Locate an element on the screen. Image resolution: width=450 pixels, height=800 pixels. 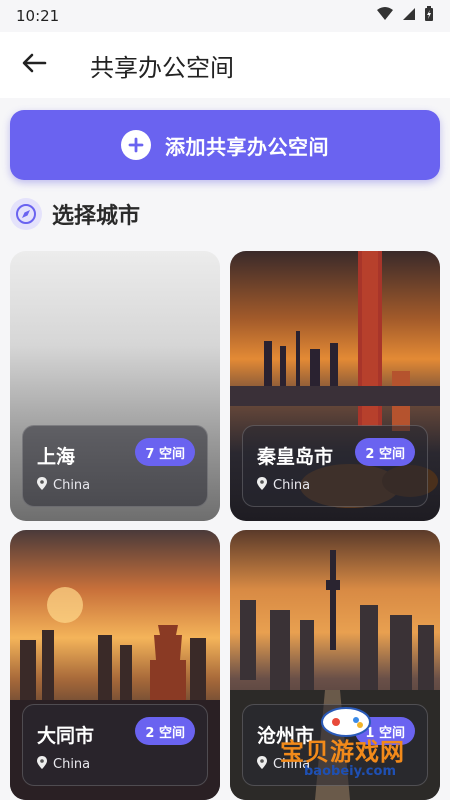
city-info-overlay: 上海 7 空间 China is located at coordinates (115, 466).